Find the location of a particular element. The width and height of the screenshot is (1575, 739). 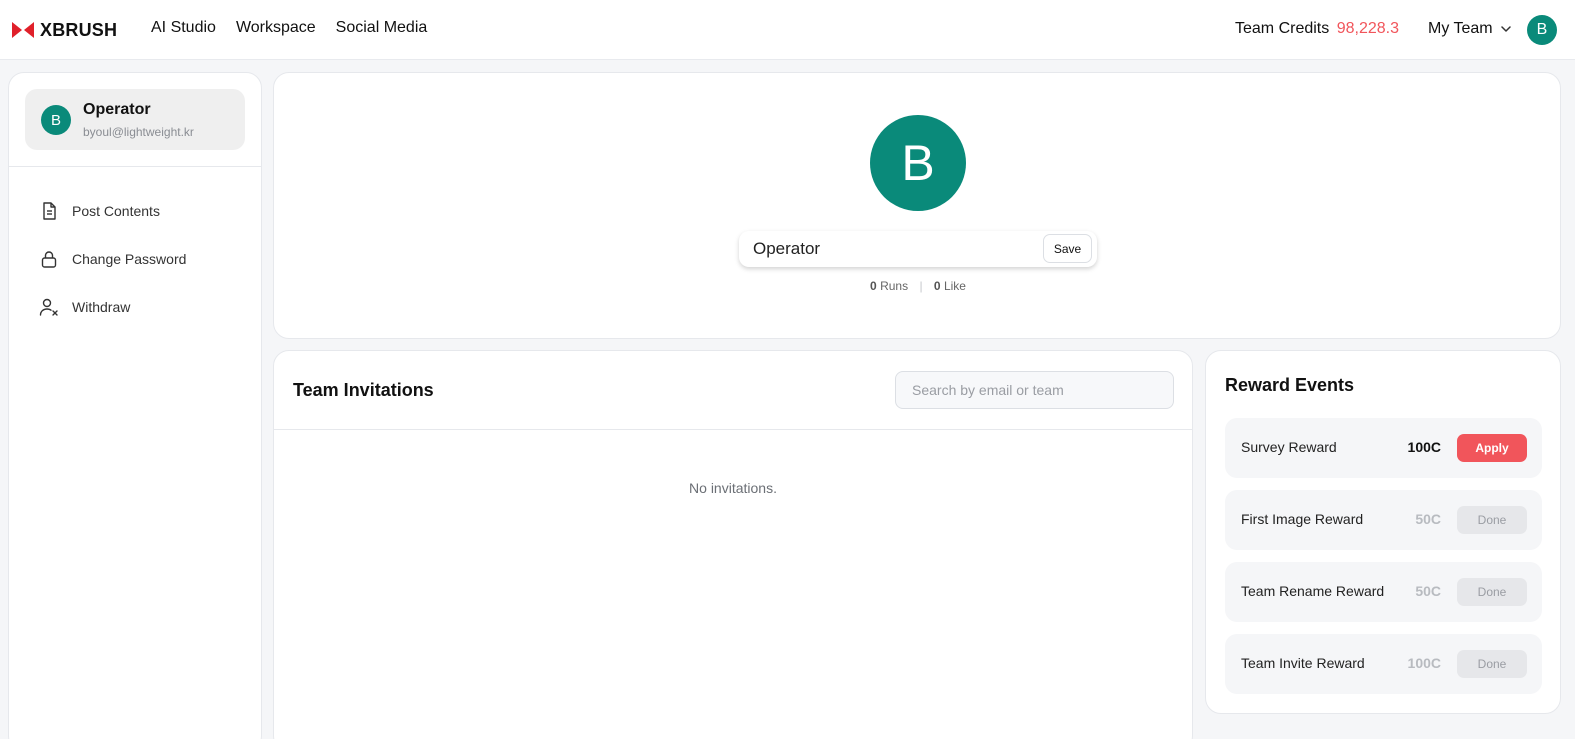

empty-invitations-message: No invitations. is located at coordinates (733, 488).